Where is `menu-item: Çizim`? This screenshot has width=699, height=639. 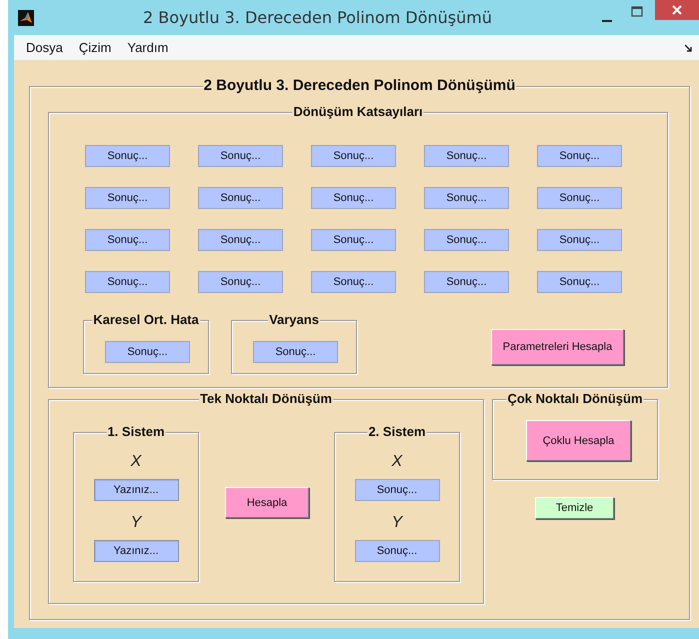 menu-item: Çizim is located at coordinates (95, 47).